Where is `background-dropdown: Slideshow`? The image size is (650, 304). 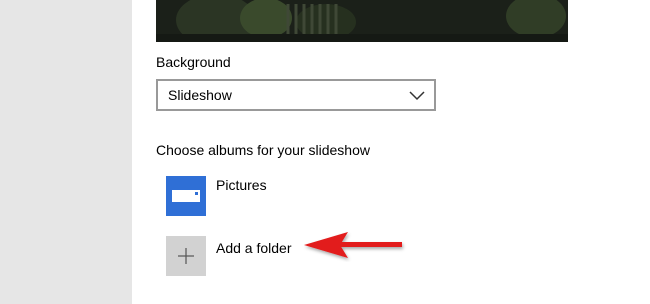 background-dropdown: Slideshow is located at coordinates (296, 95).